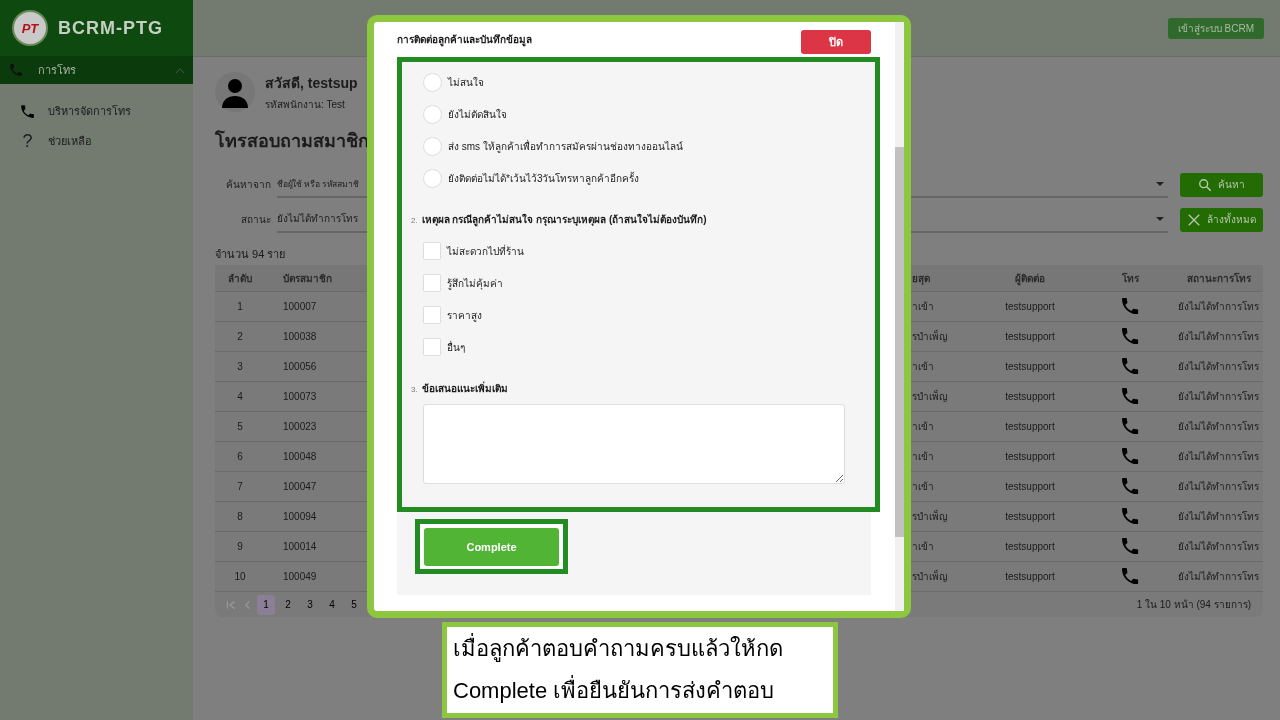 The image size is (1280, 720). Describe the element at coordinates (332, 604) in the screenshot. I see `page-button: 4` at that location.